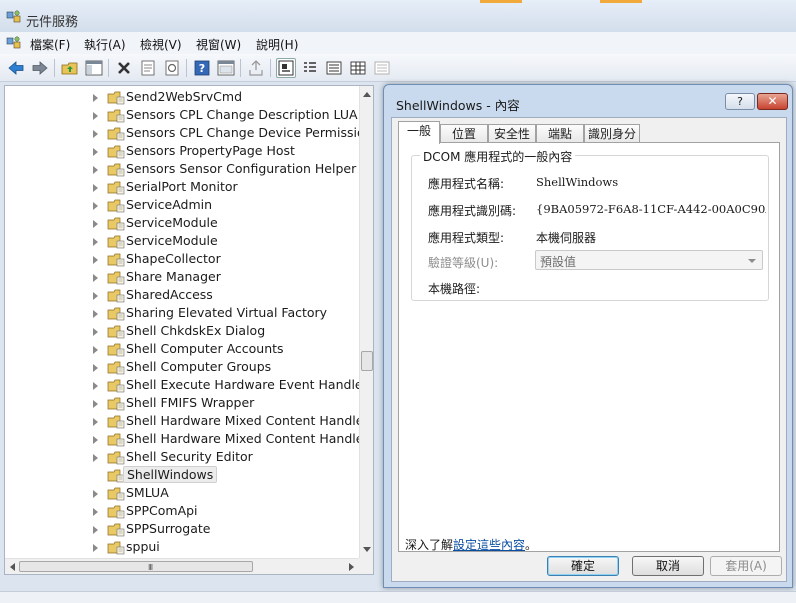 The image size is (796, 603). I want to click on tree-item: Send2WebSrvCmd, so click(182, 97).